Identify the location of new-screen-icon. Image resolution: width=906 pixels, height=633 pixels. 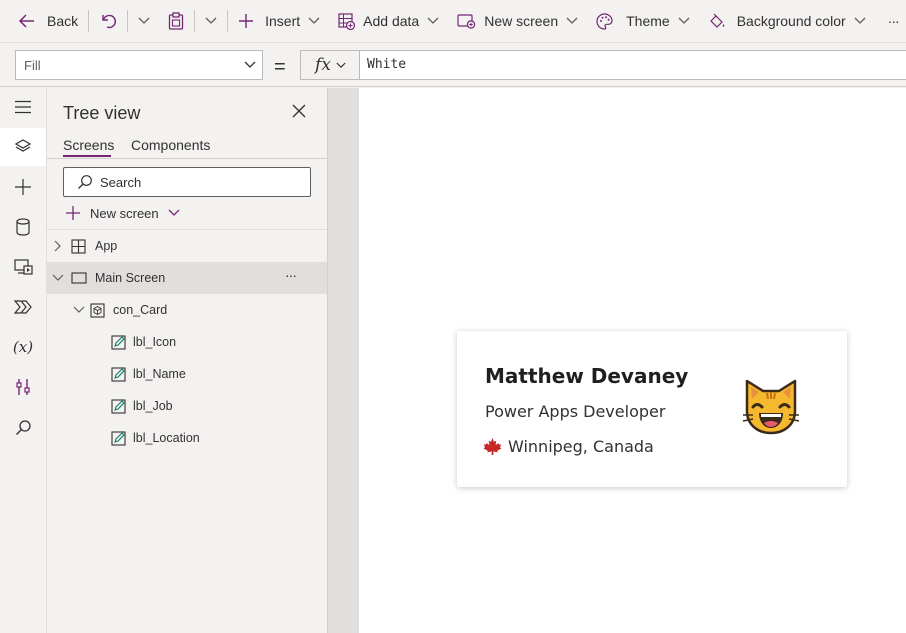
(466, 21).